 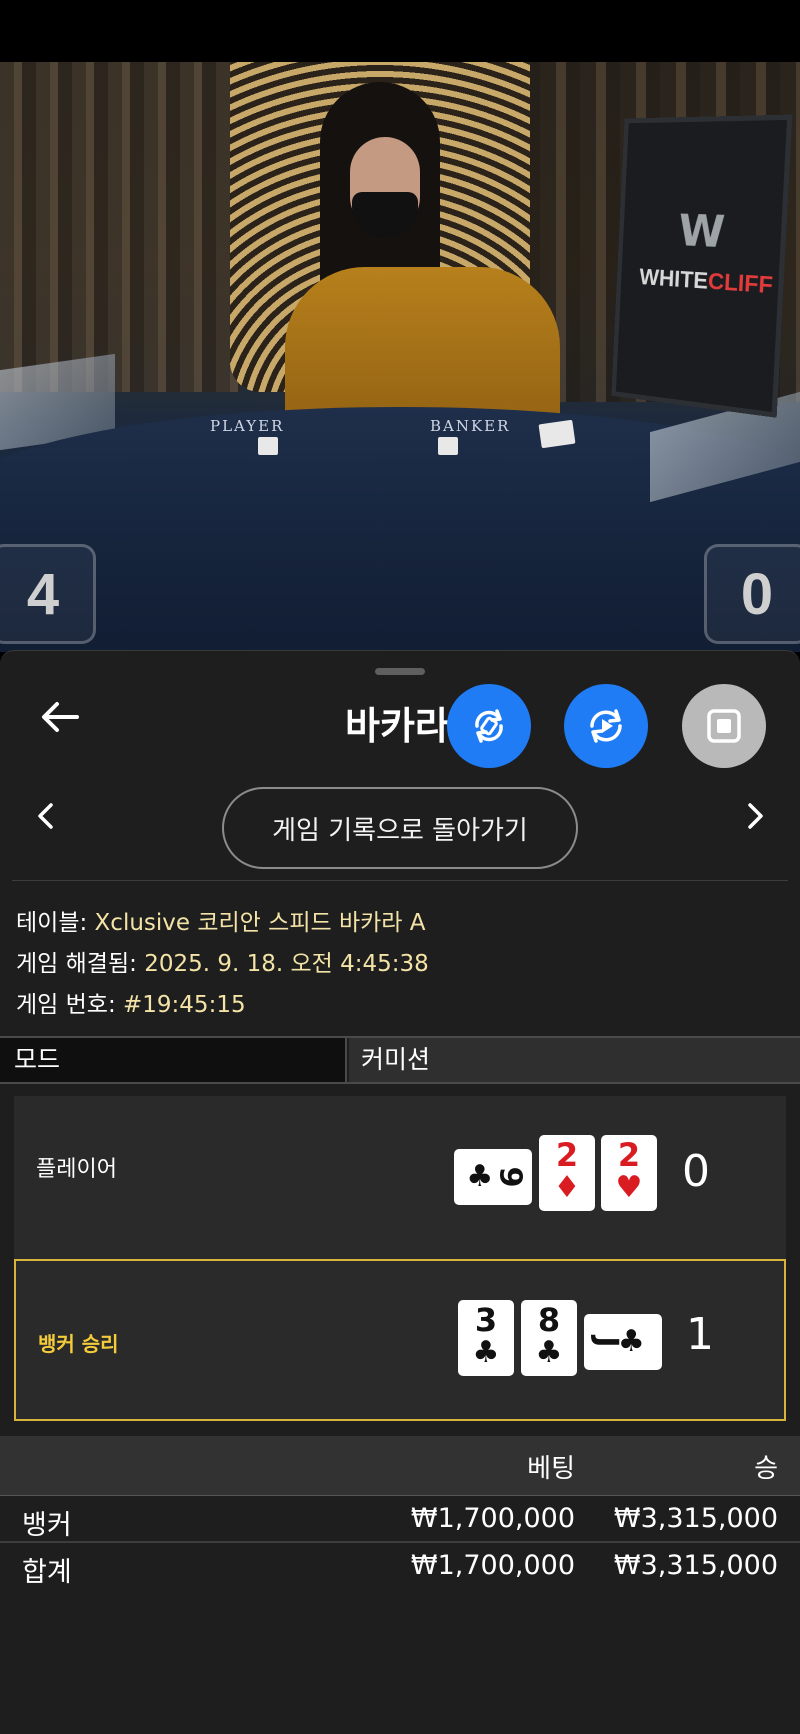 What do you see at coordinates (76, 1169) in the screenshot?
I see `player-hand-label: 플레이어` at bounding box center [76, 1169].